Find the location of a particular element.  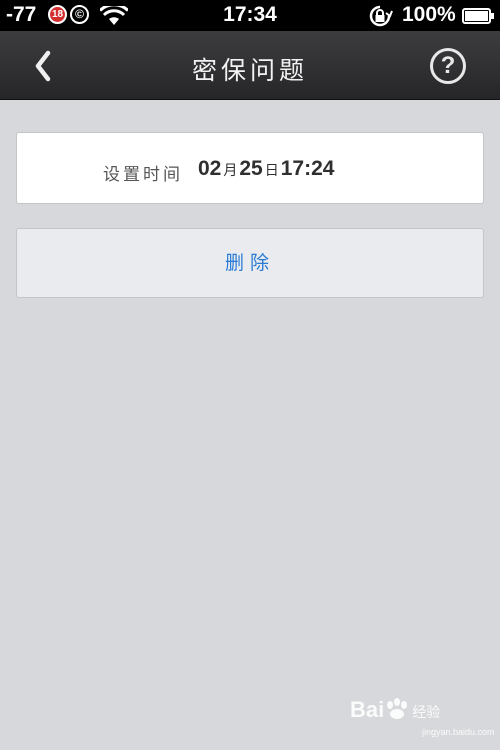

delete-button: 删除 is located at coordinates (250, 263).